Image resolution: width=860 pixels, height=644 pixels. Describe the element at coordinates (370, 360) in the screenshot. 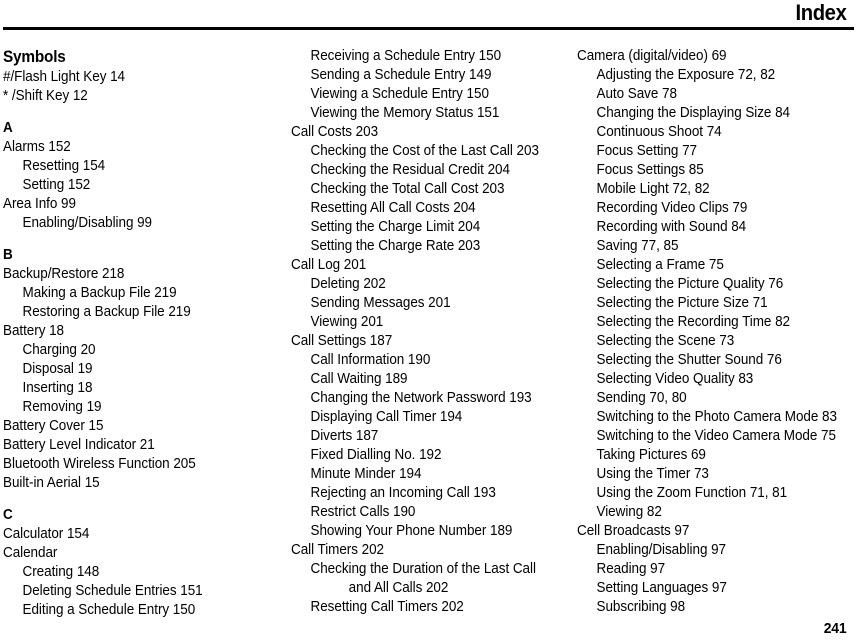

I see `index-subentry: Call Information 190` at that location.